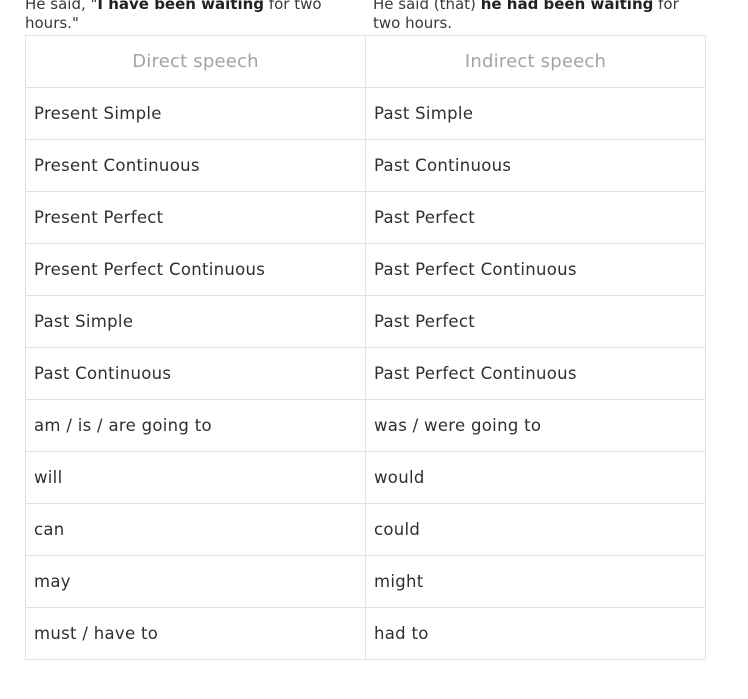  Describe the element at coordinates (195, 113) in the screenshot. I see `direct-tense-cell: Present Simple` at that location.